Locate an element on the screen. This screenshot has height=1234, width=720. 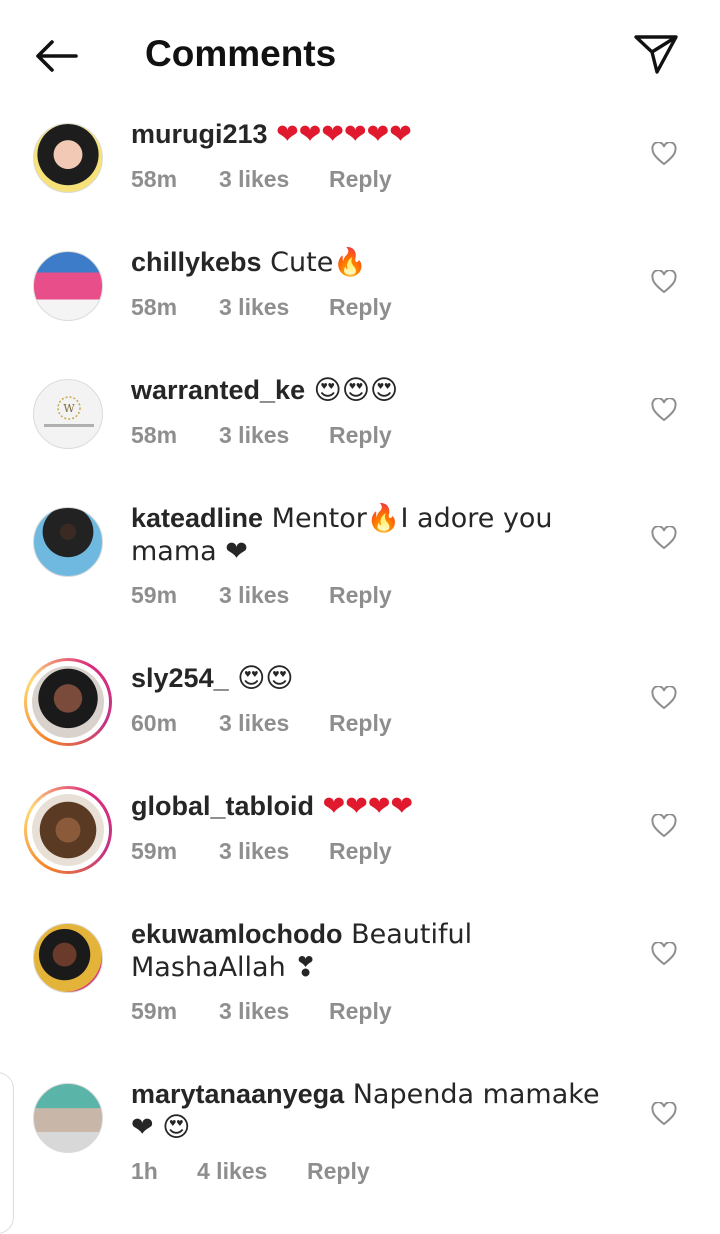
comment-item: global_tabloid ❤❤❤❤ 59m 3 likes Reply is located at coordinates (360, 844).